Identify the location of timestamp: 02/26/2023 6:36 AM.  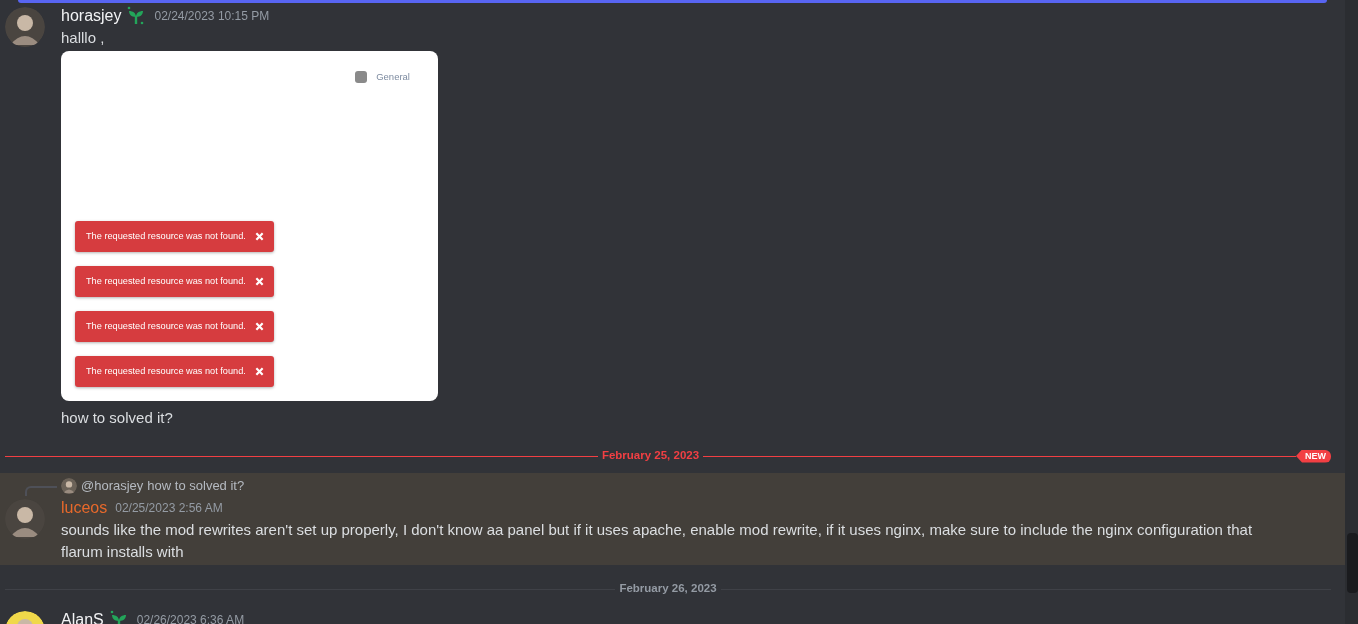
(190, 618).